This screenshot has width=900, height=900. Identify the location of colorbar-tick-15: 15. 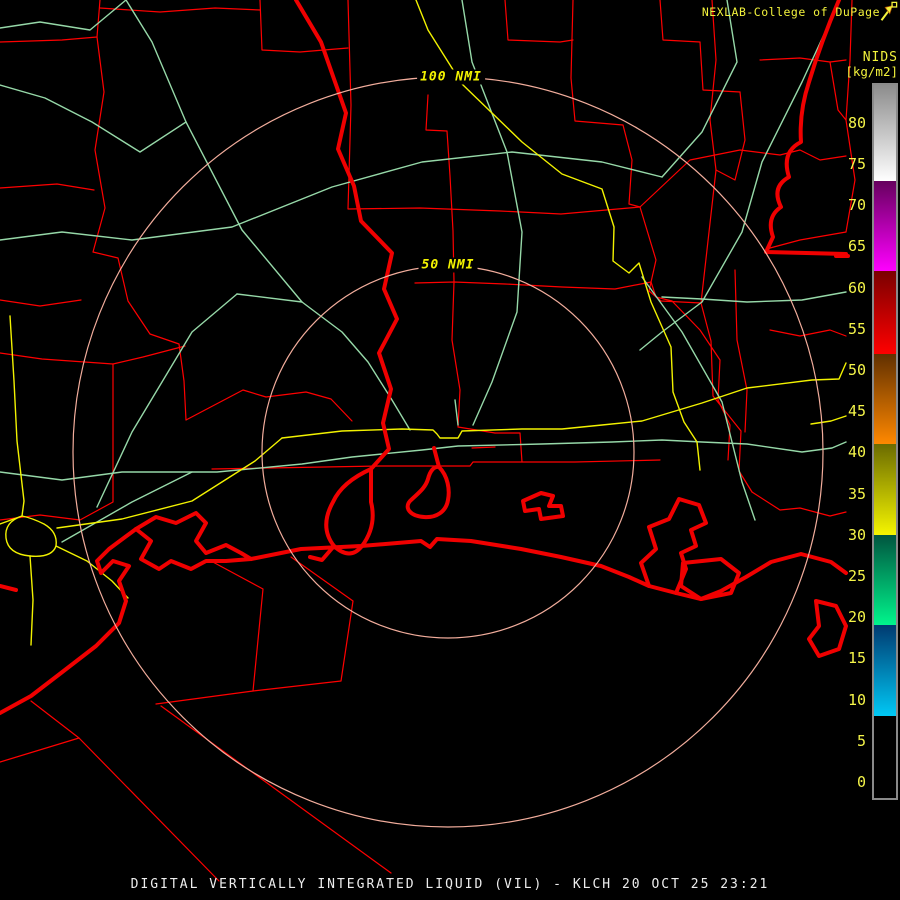
(856, 658).